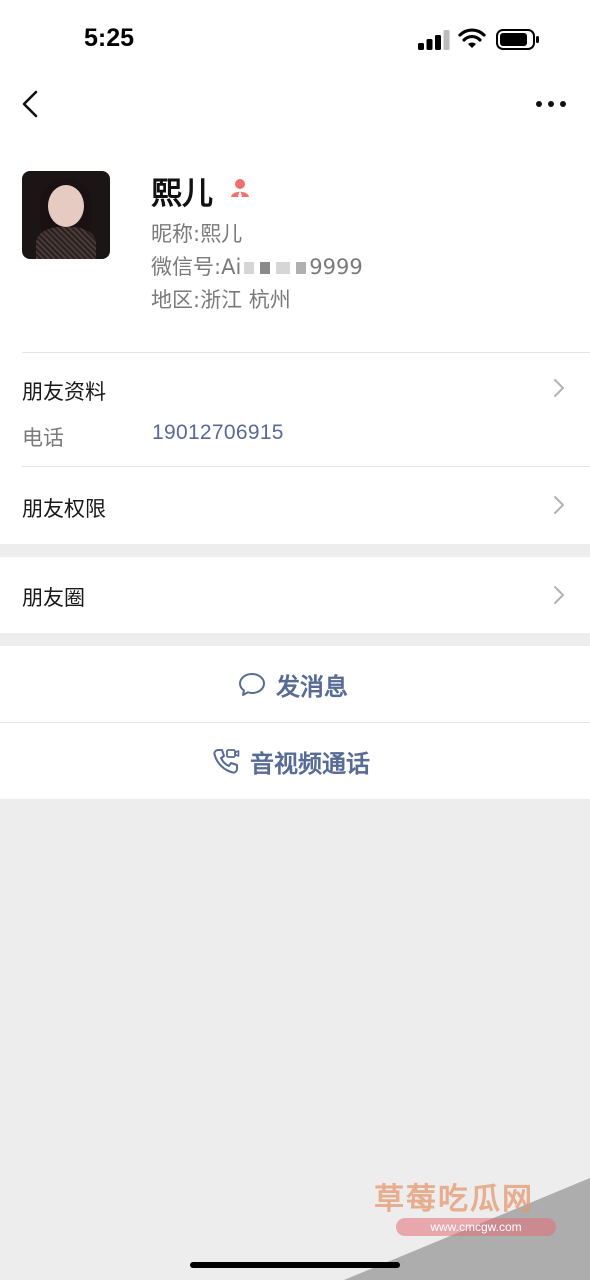 This screenshot has height=1280, width=590. What do you see at coordinates (336, 267) in the screenshot?
I see `wechat-id-end: 9999` at bounding box center [336, 267].